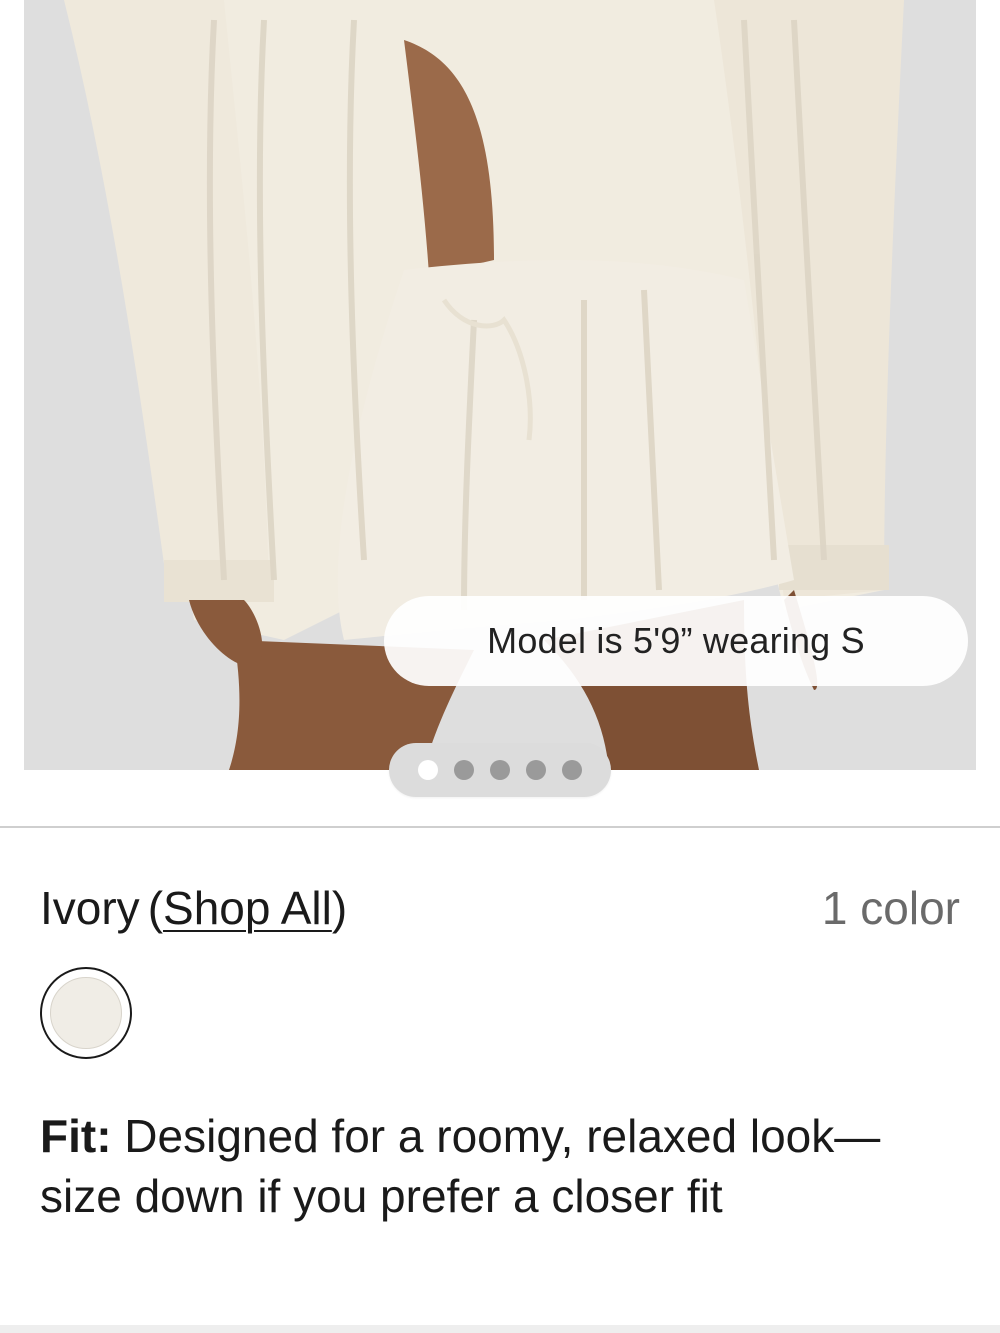 The width and height of the screenshot is (1000, 1333). Describe the element at coordinates (890, 908) in the screenshot. I see `color-count: 1 color` at that location.